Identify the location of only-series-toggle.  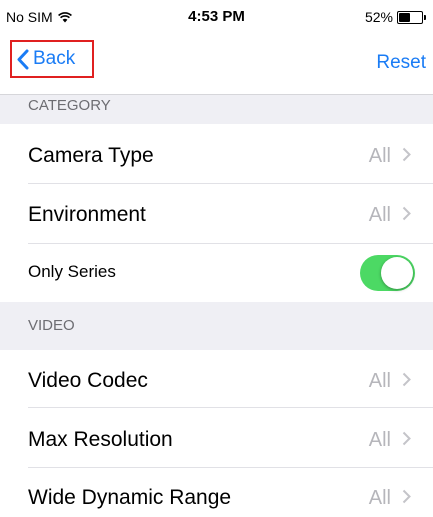
(387, 273).